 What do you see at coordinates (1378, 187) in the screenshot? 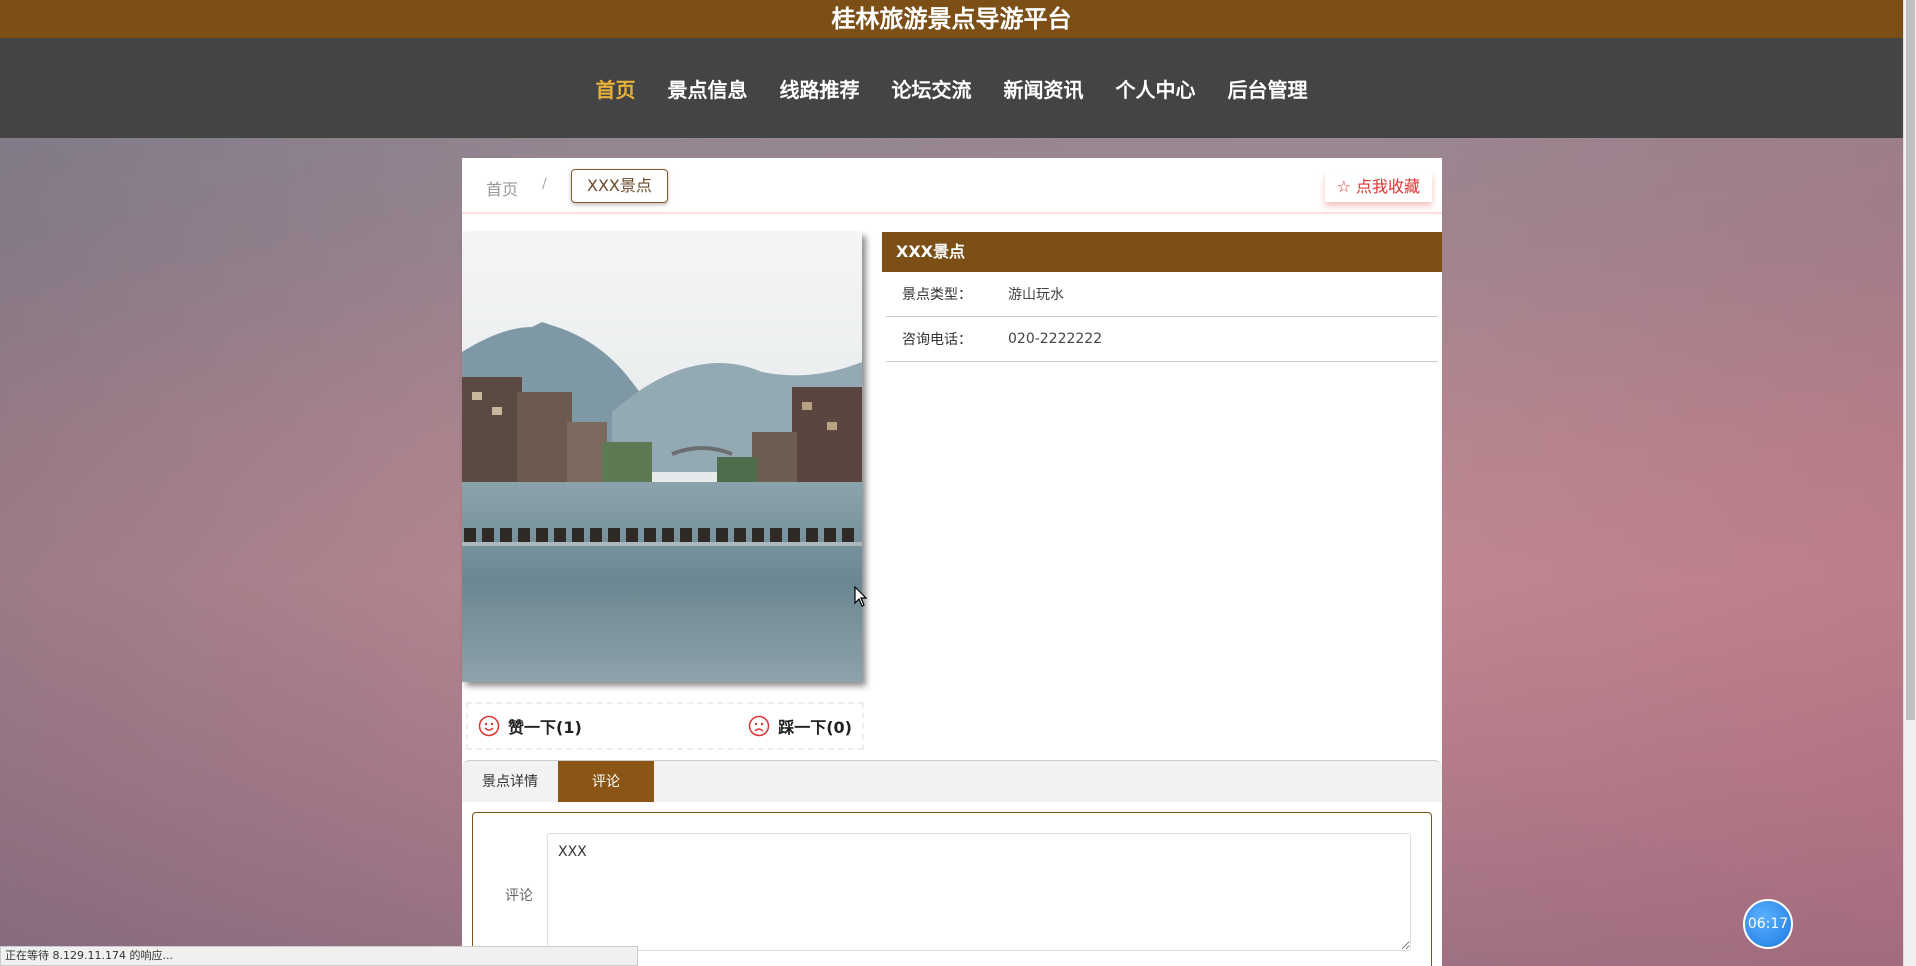
I see `favorite-button: ☆ 点我收藏` at bounding box center [1378, 187].